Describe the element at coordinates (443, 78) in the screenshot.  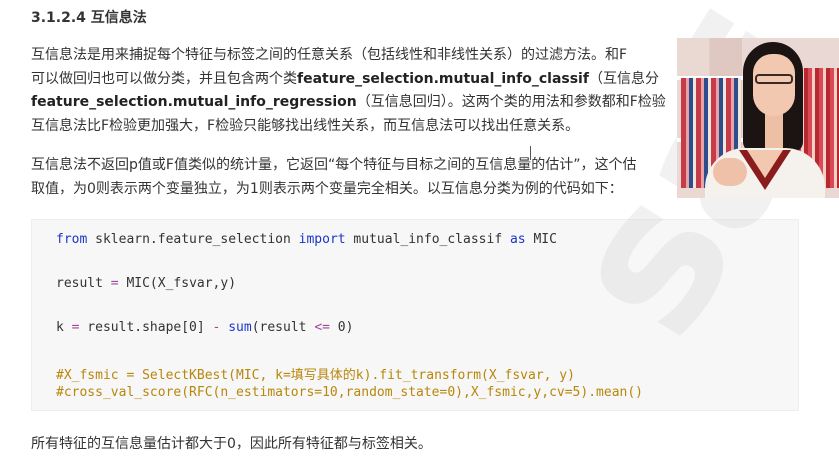
I see `classif-class-name: feature_selection.mutual_info_classif` at that location.